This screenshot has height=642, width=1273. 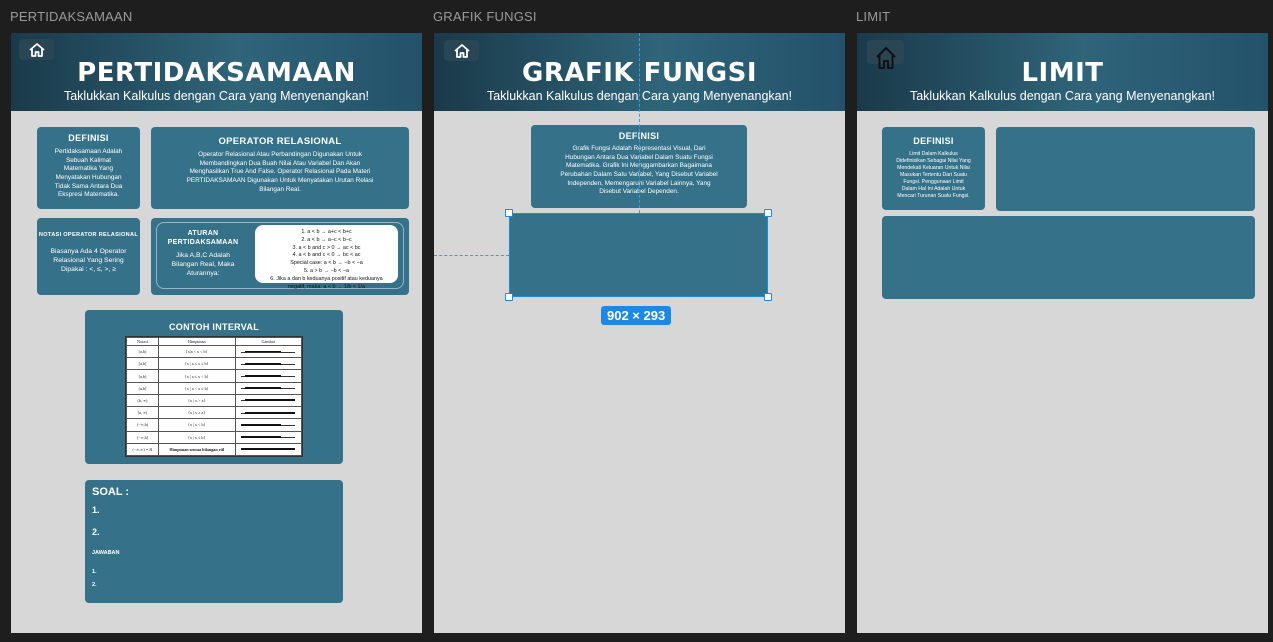 I want to click on table-row: (−∞,∞) = ℝ Himpunan semua bilangan riil, so click(x=214, y=449).